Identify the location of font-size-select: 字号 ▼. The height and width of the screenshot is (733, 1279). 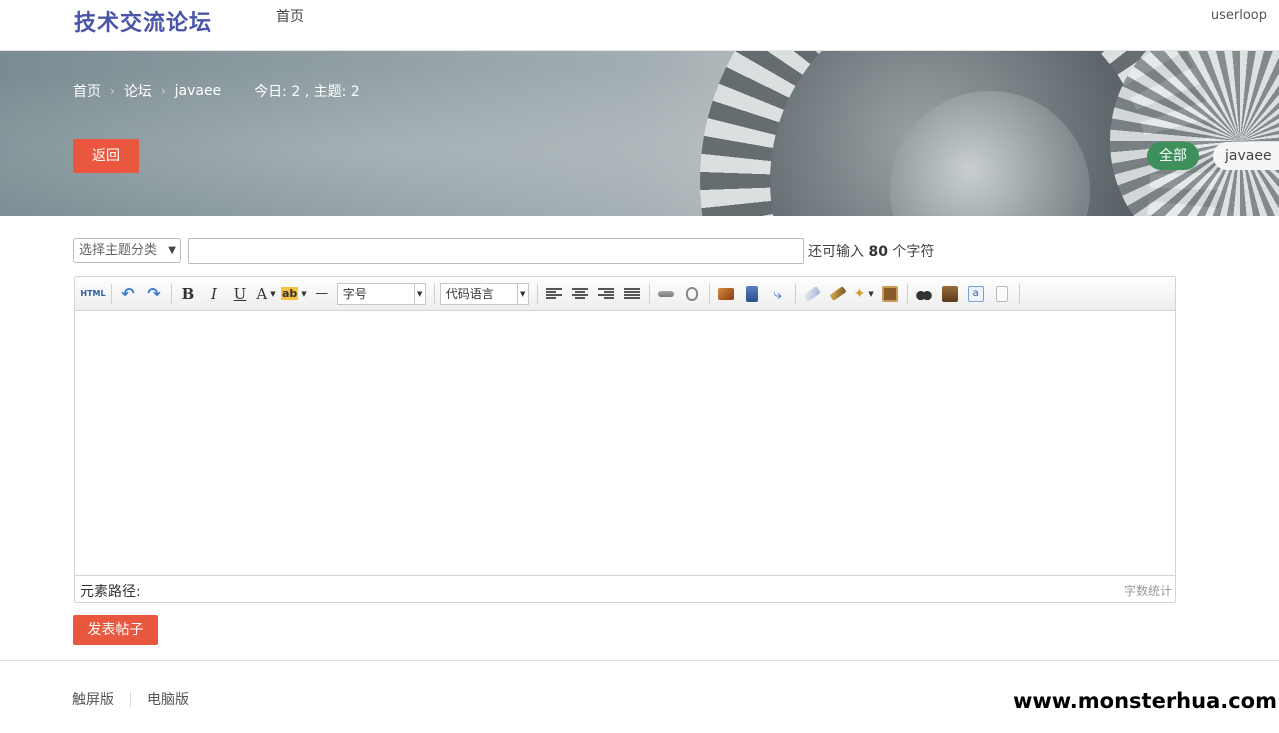
(381, 293).